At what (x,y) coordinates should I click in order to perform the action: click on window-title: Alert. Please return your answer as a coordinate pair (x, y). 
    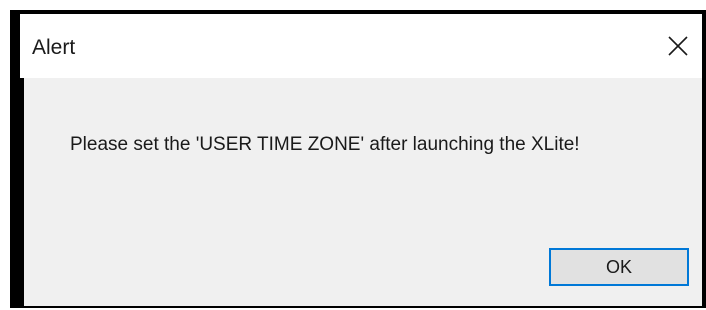
    Looking at the image, I should click on (54, 47).